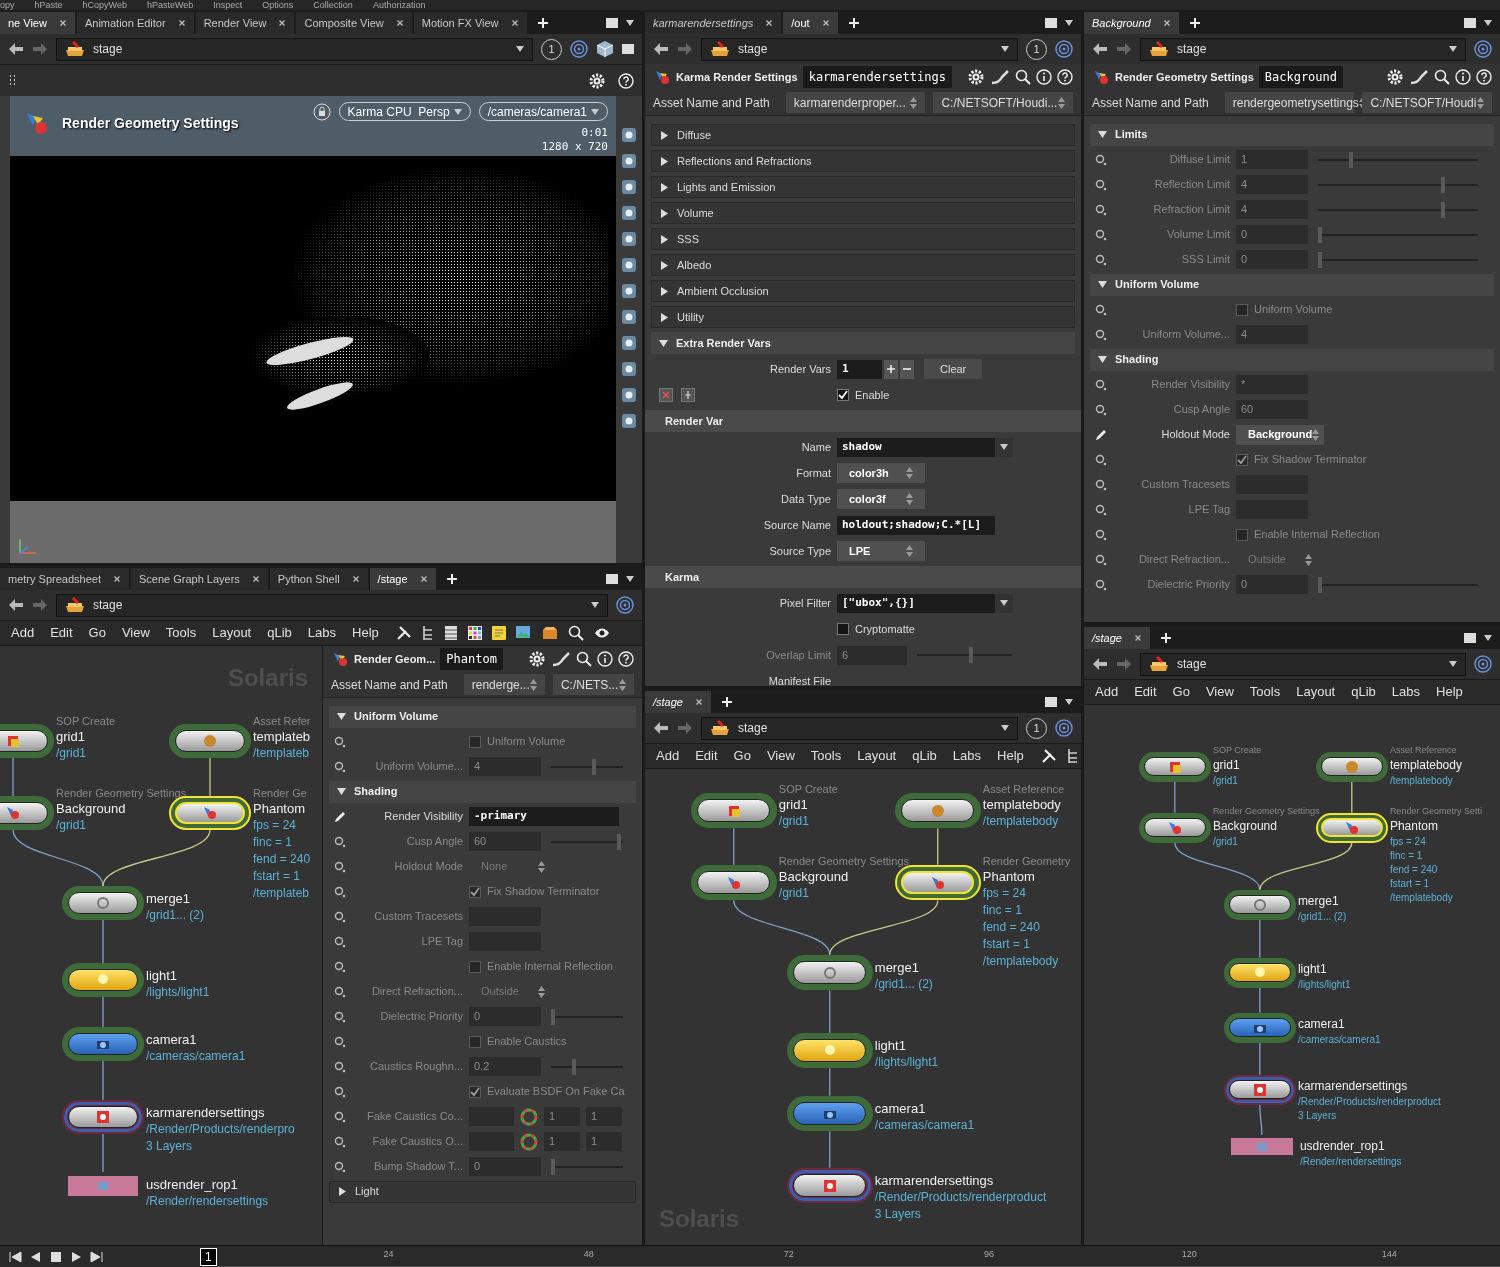 Image resolution: width=1500 pixels, height=1267 pixels. What do you see at coordinates (863, 343) in the screenshot?
I see `folder-header: Extra Render Vars` at bounding box center [863, 343].